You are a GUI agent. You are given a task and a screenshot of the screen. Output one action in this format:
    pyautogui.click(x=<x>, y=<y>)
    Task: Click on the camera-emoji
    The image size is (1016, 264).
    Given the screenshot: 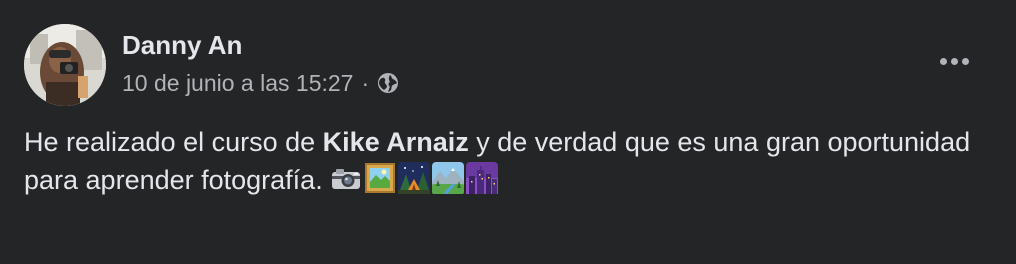 What is the action you would take?
    pyautogui.click(x=346, y=178)
    